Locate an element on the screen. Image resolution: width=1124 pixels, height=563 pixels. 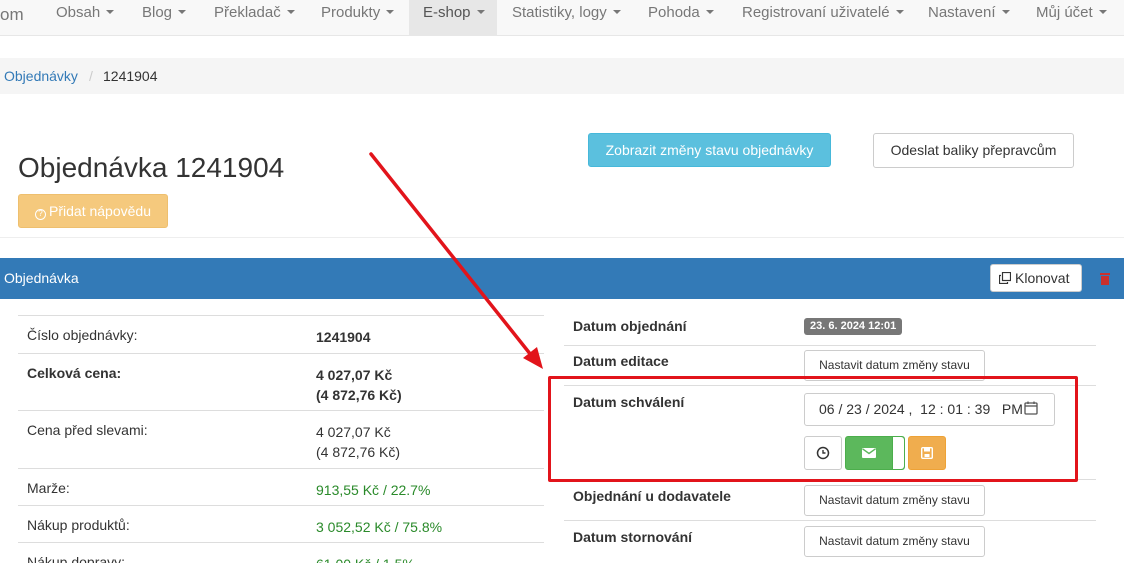
nav-item-muj-ucet: Můj účet is located at coordinates (1071, 18).